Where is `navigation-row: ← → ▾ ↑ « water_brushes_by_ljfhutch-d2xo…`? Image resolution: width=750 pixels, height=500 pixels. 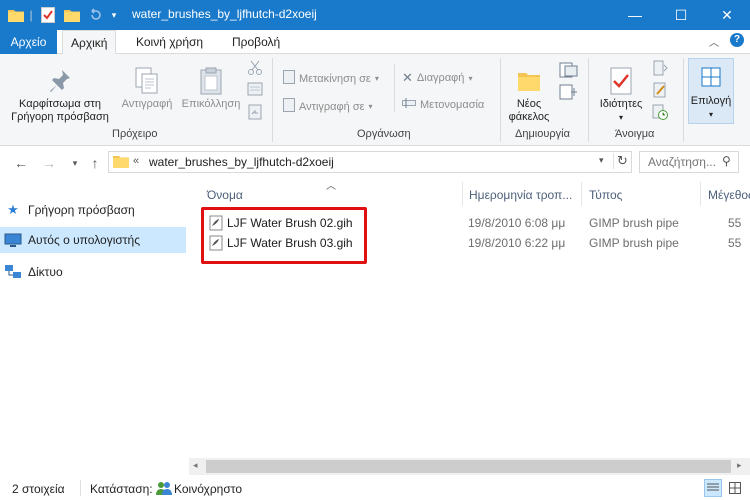 navigation-row: ← → ▾ ↑ « water_brushes_by_ljfhutch-d2xo… is located at coordinates (375, 163).